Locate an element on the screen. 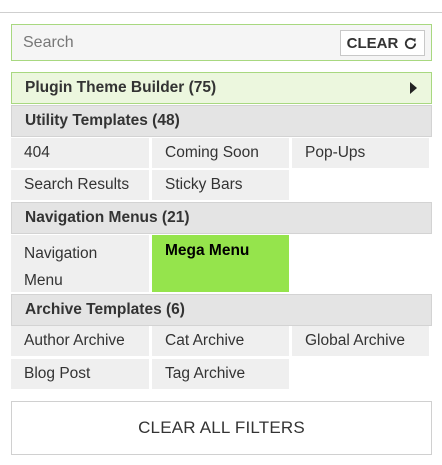  filter-item-coming-soon: Coming Soon is located at coordinates (220, 153).